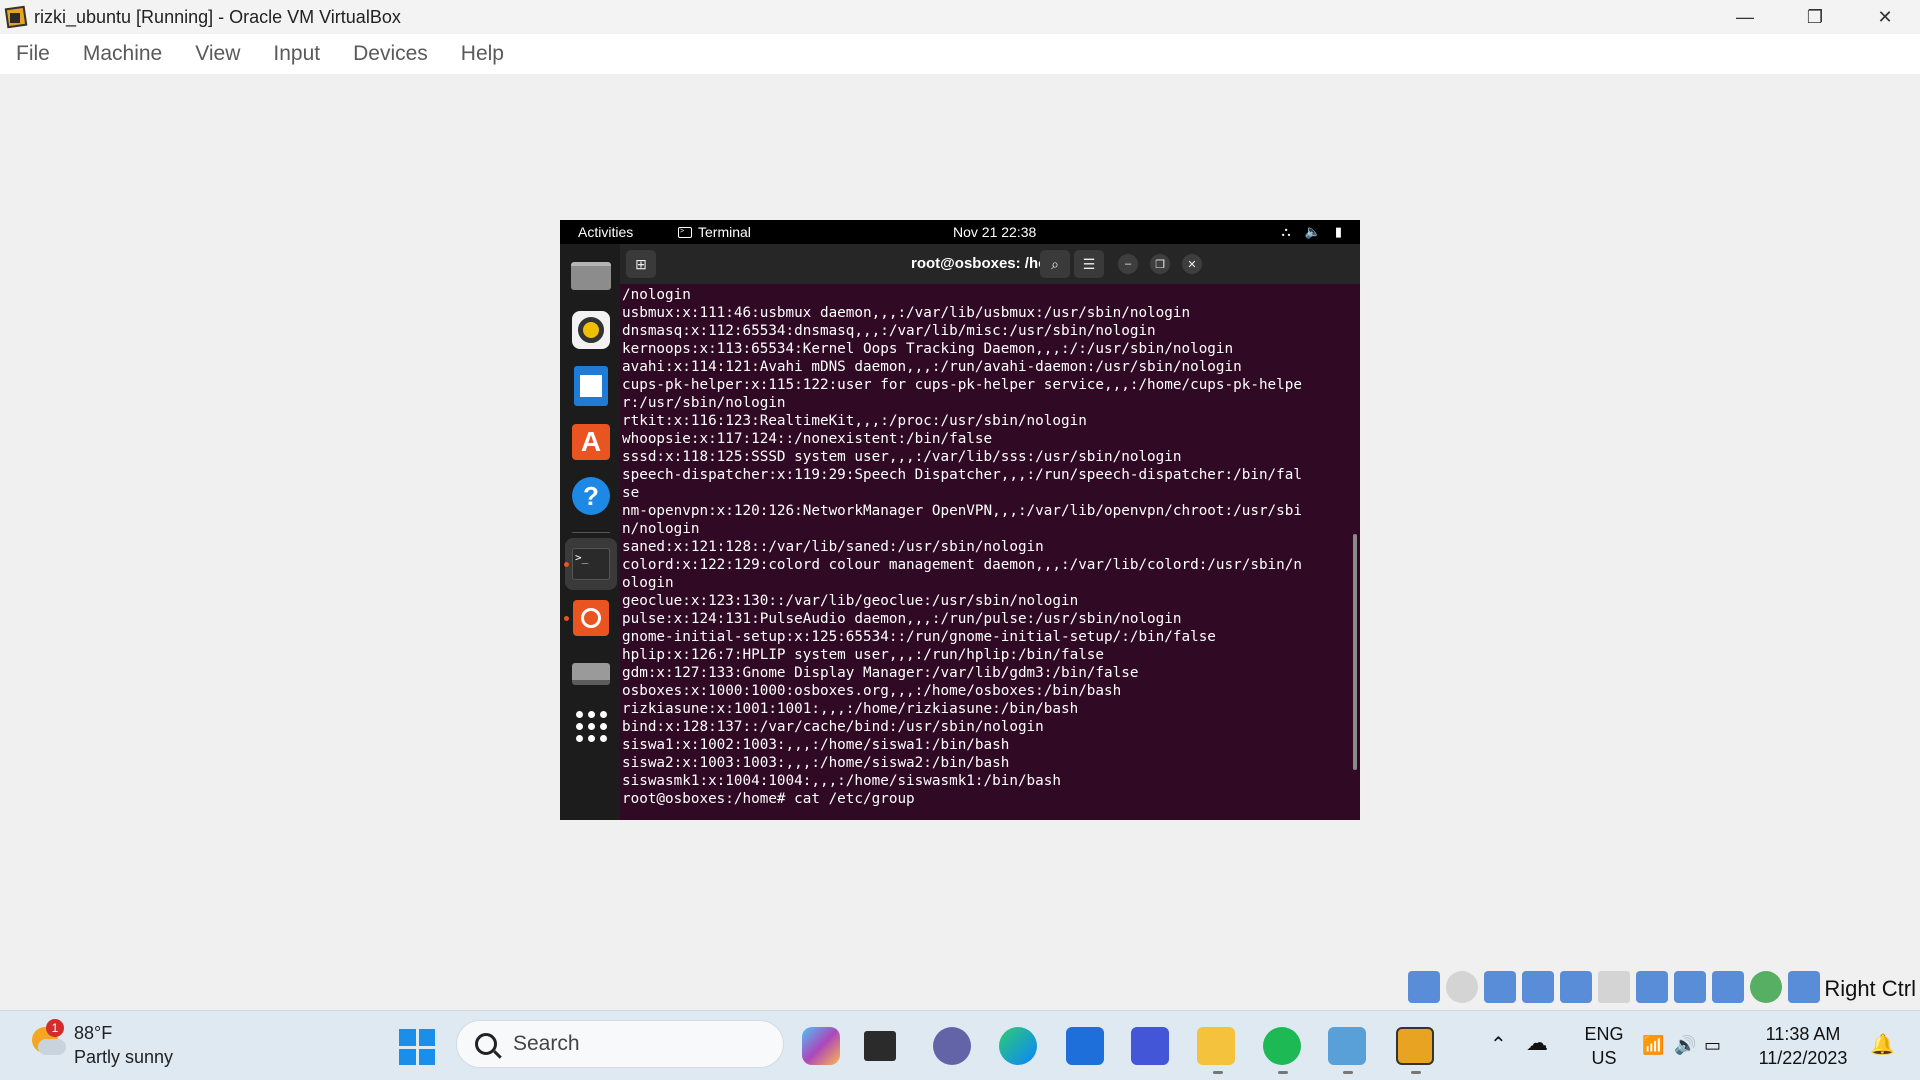 The width and height of the screenshot is (1920, 1080). What do you see at coordinates (1338, 231) in the screenshot?
I see `battery-icon: ▮` at bounding box center [1338, 231].